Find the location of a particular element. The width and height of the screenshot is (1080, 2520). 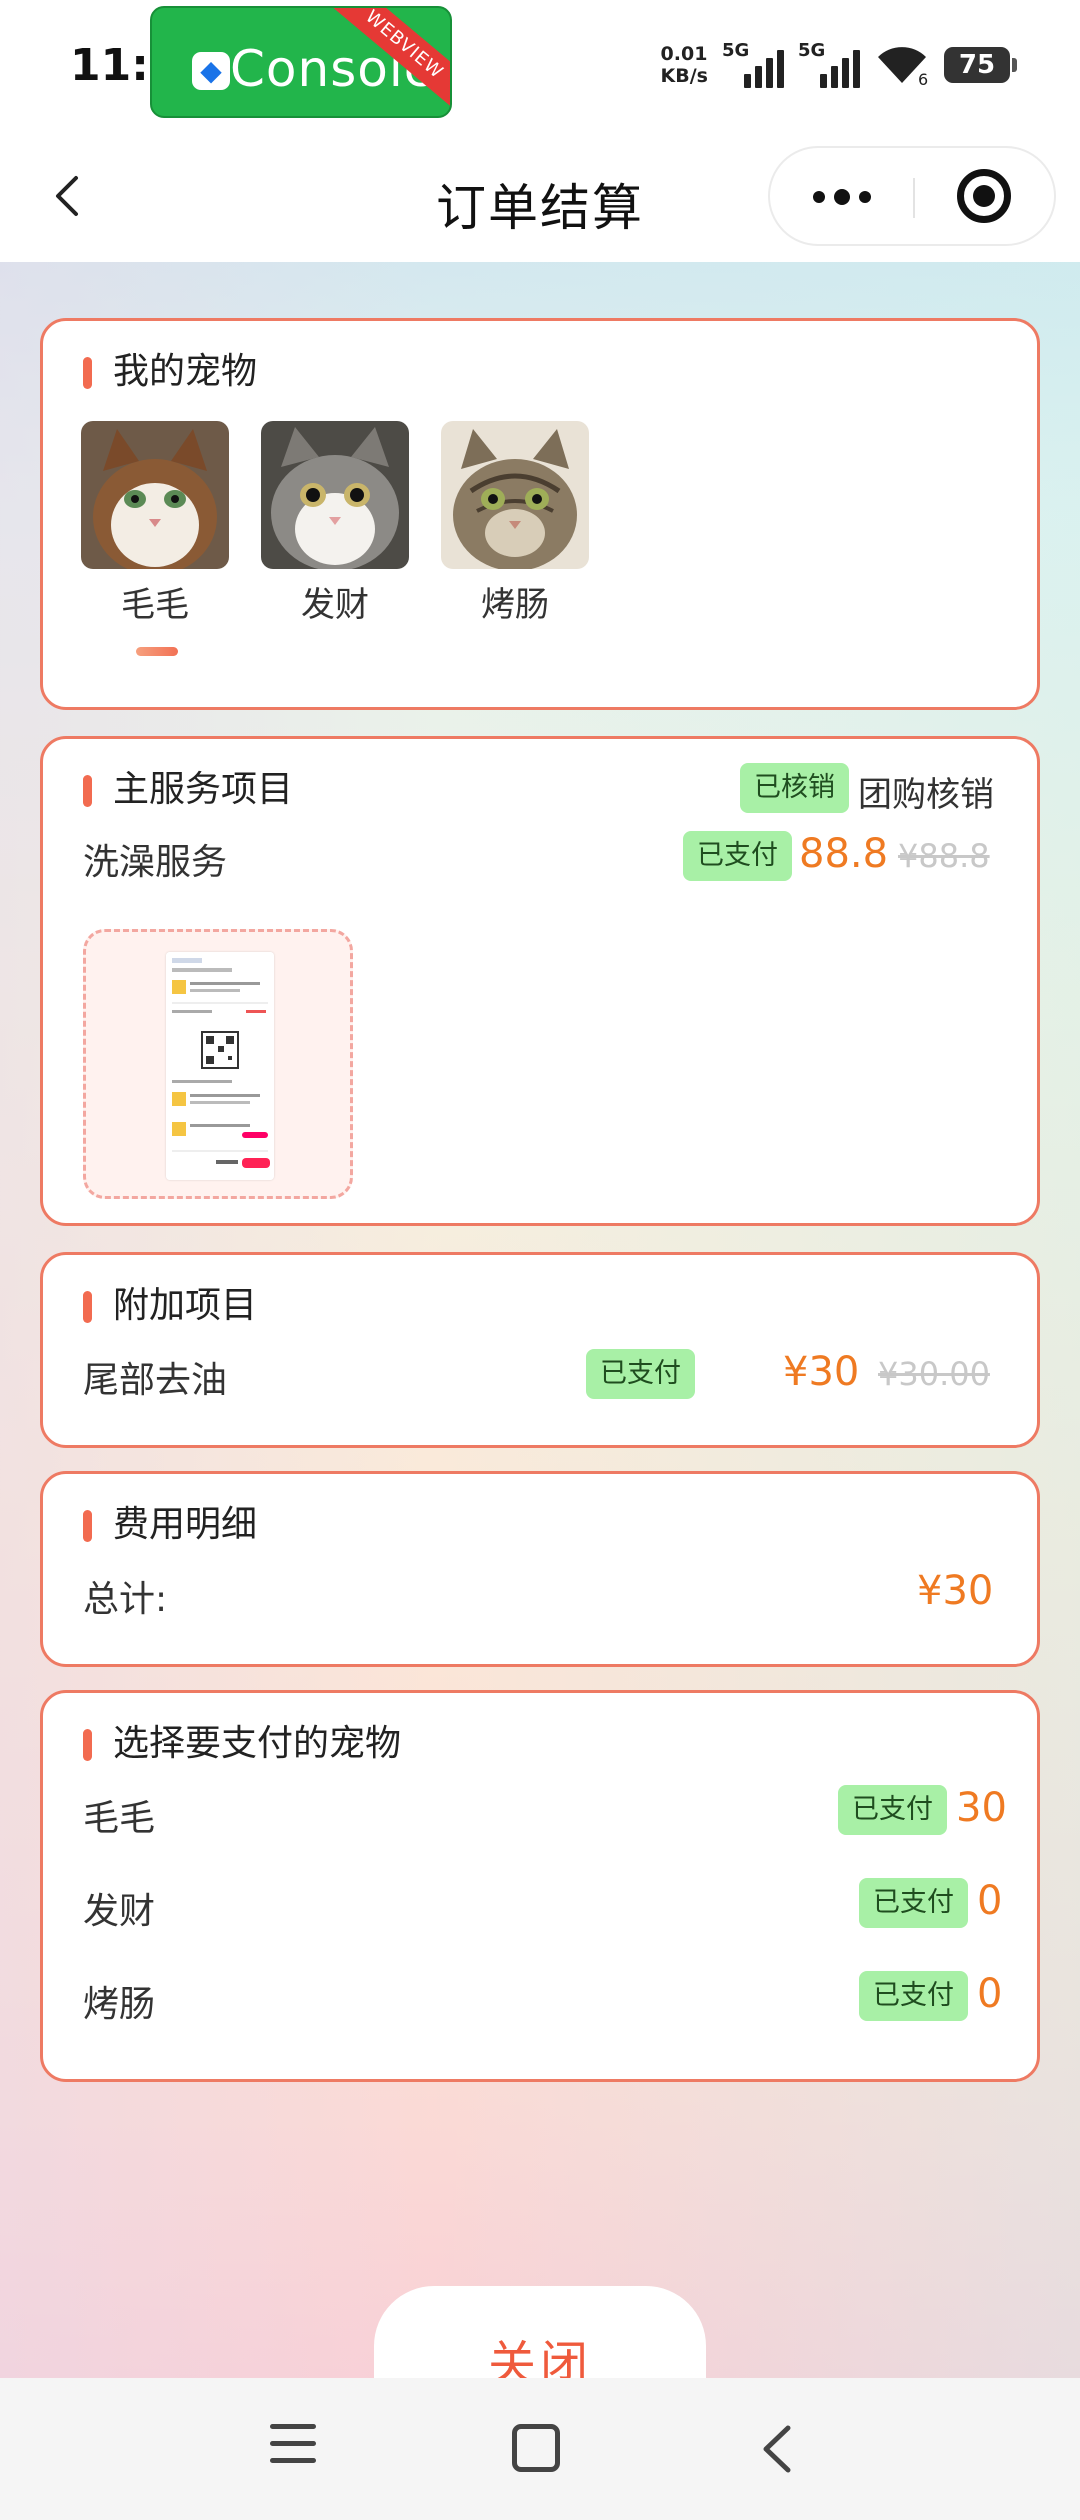

proof-screenshot-thumbnail is located at coordinates (220, 1066).